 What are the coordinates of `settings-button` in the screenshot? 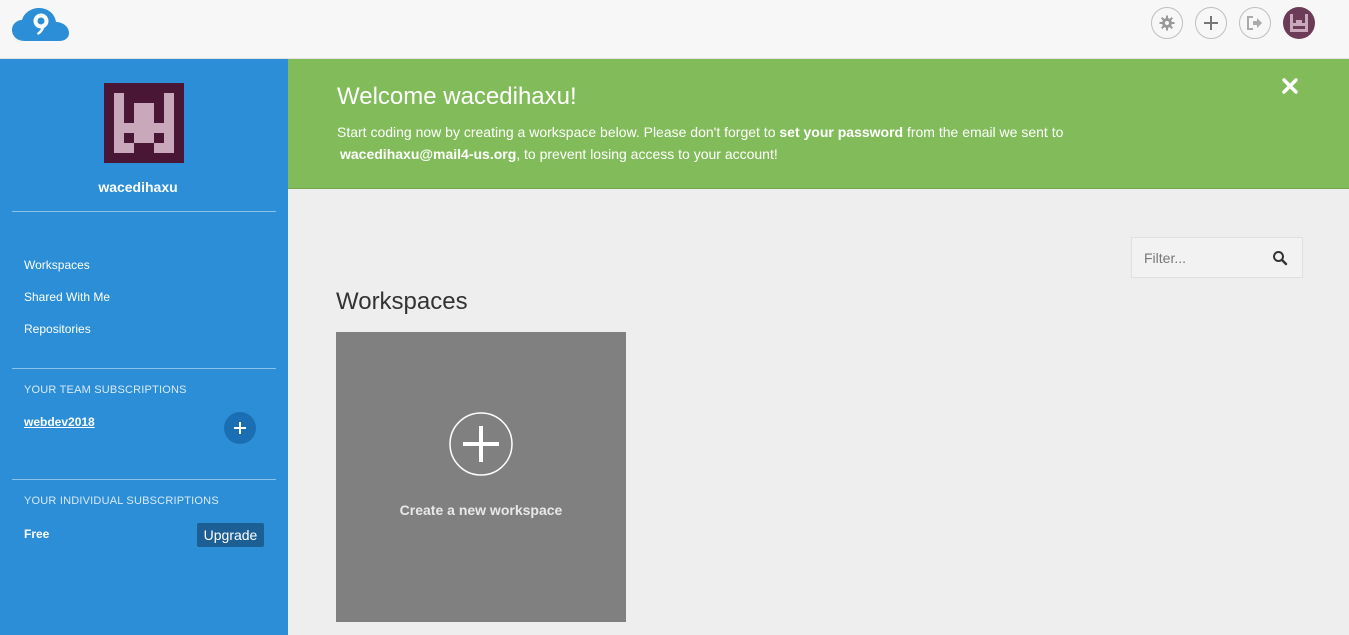 It's located at (1167, 23).